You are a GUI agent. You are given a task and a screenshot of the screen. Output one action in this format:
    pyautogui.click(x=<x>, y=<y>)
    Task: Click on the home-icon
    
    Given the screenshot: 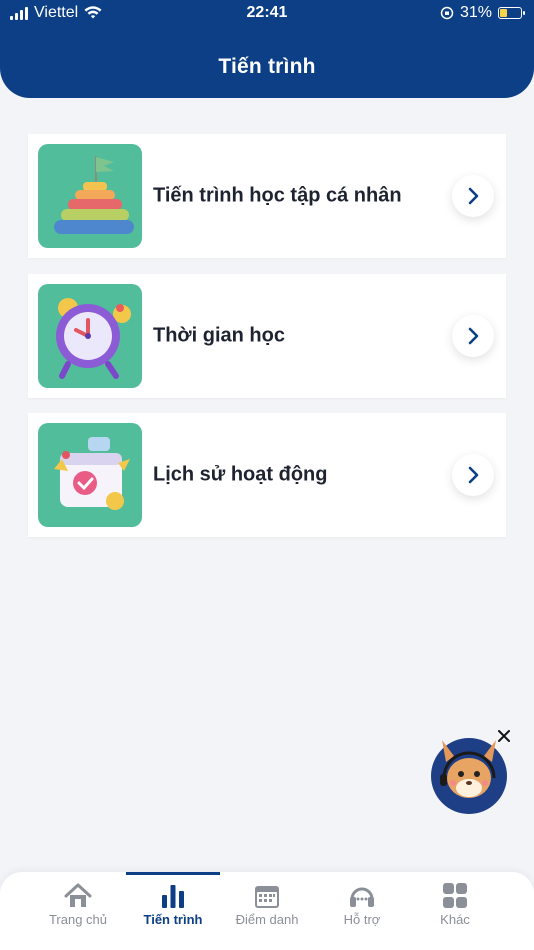 What is the action you would take?
    pyautogui.click(x=78, y=895)
    